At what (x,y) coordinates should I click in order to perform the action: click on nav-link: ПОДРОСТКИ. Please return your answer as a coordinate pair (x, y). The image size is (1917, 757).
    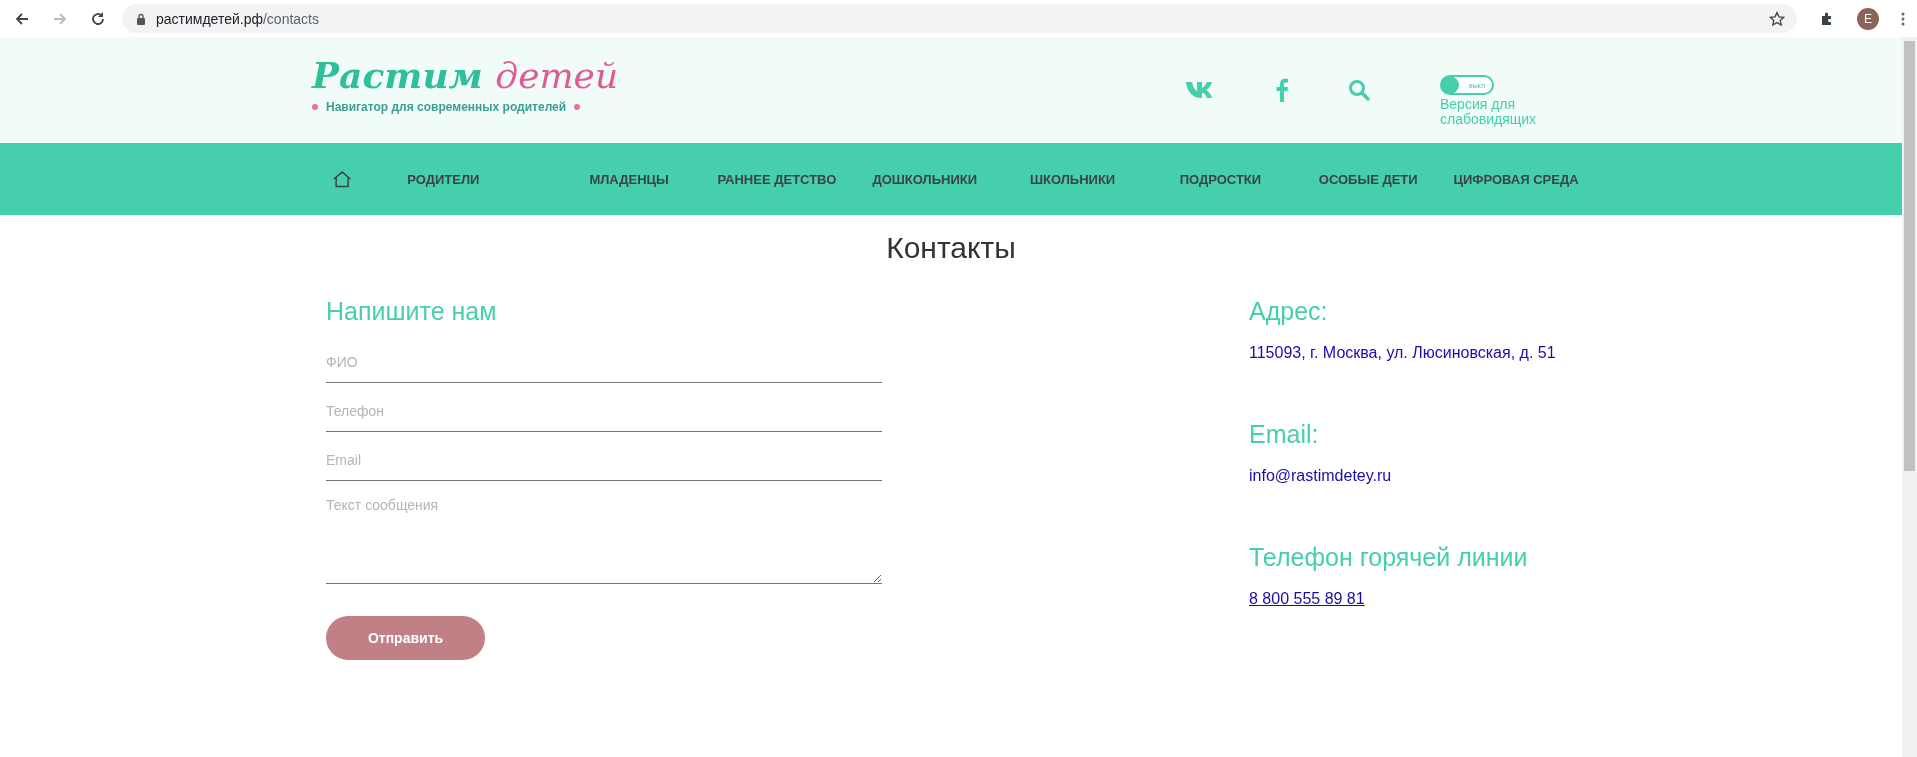
    Looking at the image, I should click on (1220, 179).